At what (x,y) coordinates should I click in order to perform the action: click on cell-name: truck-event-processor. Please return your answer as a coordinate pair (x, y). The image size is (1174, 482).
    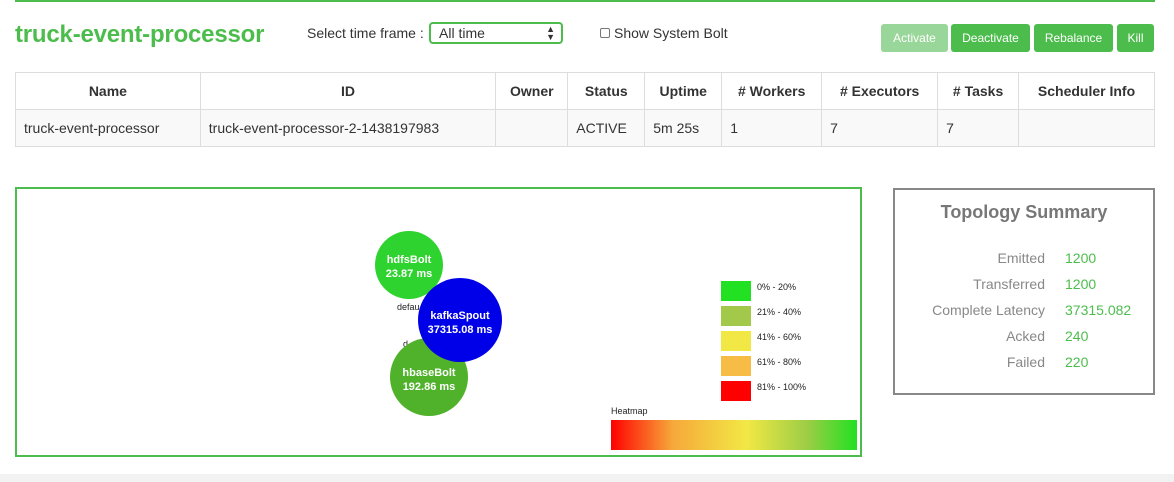
    Looking at the image, I should click on (108, 128).